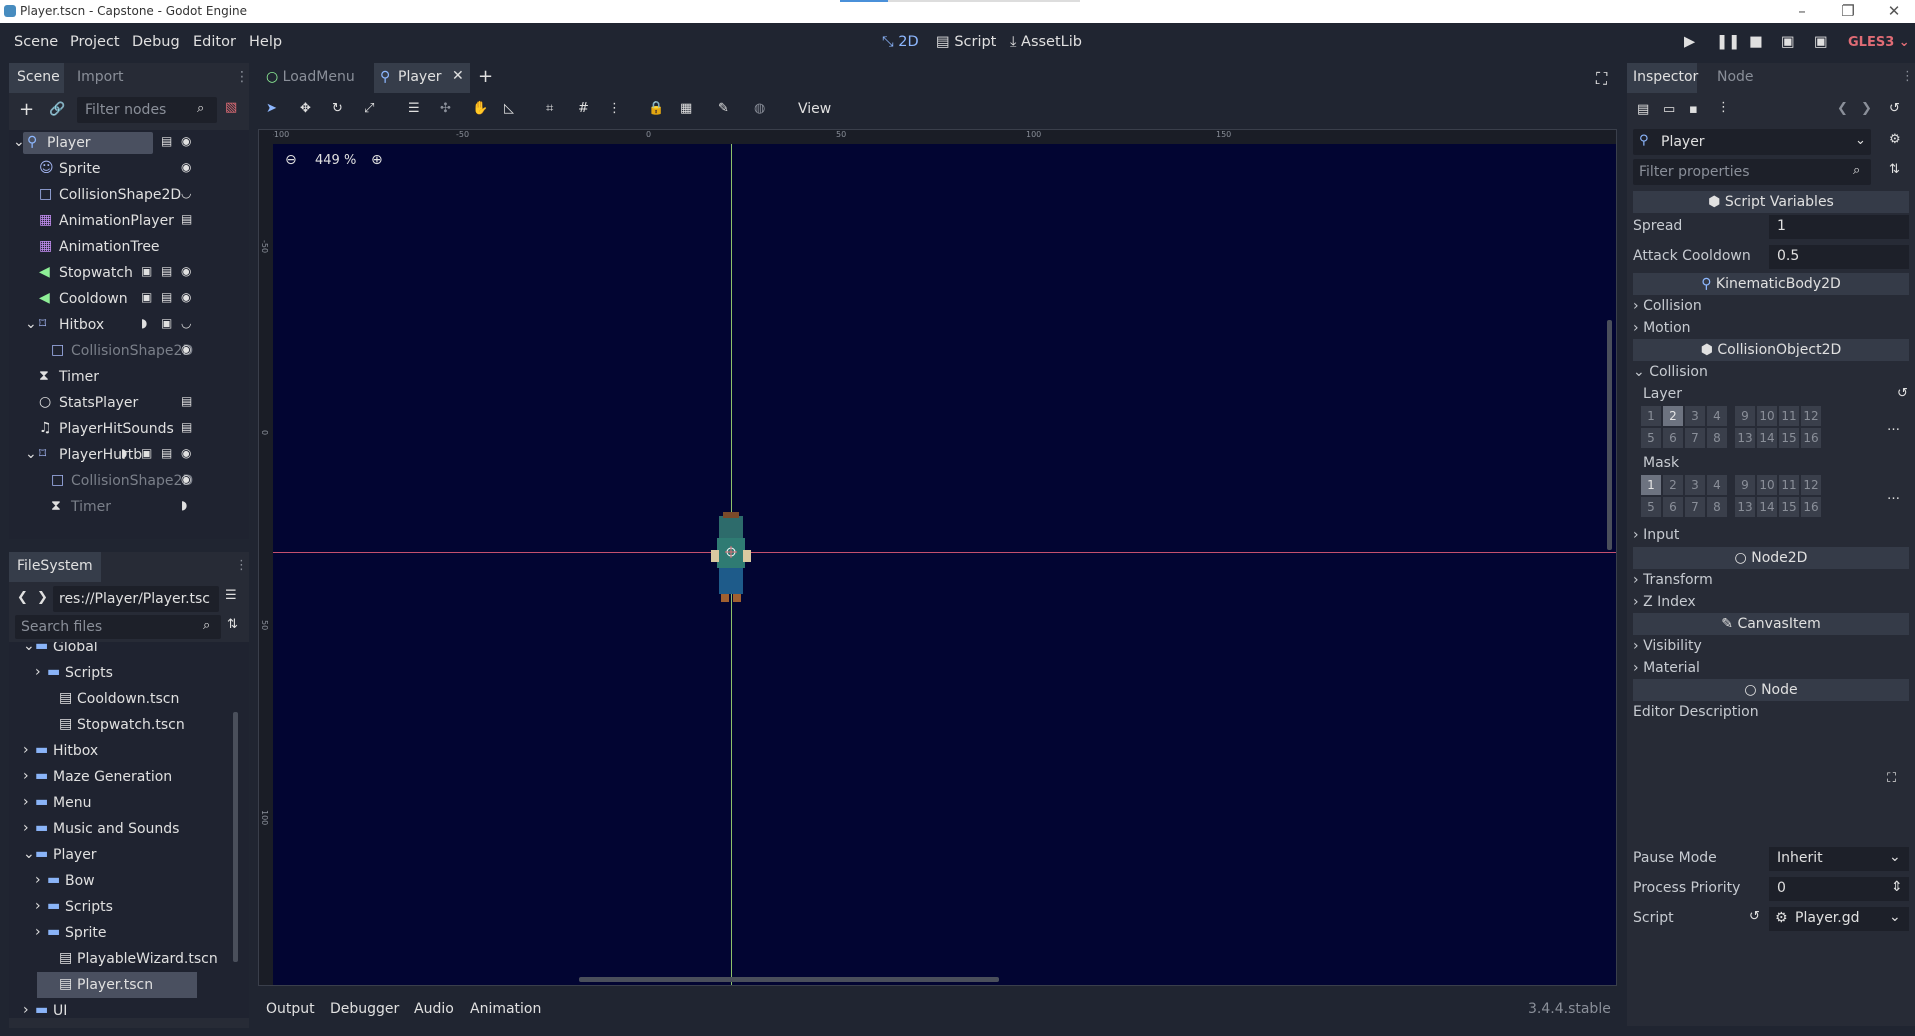 The height and width of the screenshot is (1036, 1915). Describe the element at coordinates (1839, 257) in the screenshot. I see `prop-attack-cooldown-field: 0.5` at that location.